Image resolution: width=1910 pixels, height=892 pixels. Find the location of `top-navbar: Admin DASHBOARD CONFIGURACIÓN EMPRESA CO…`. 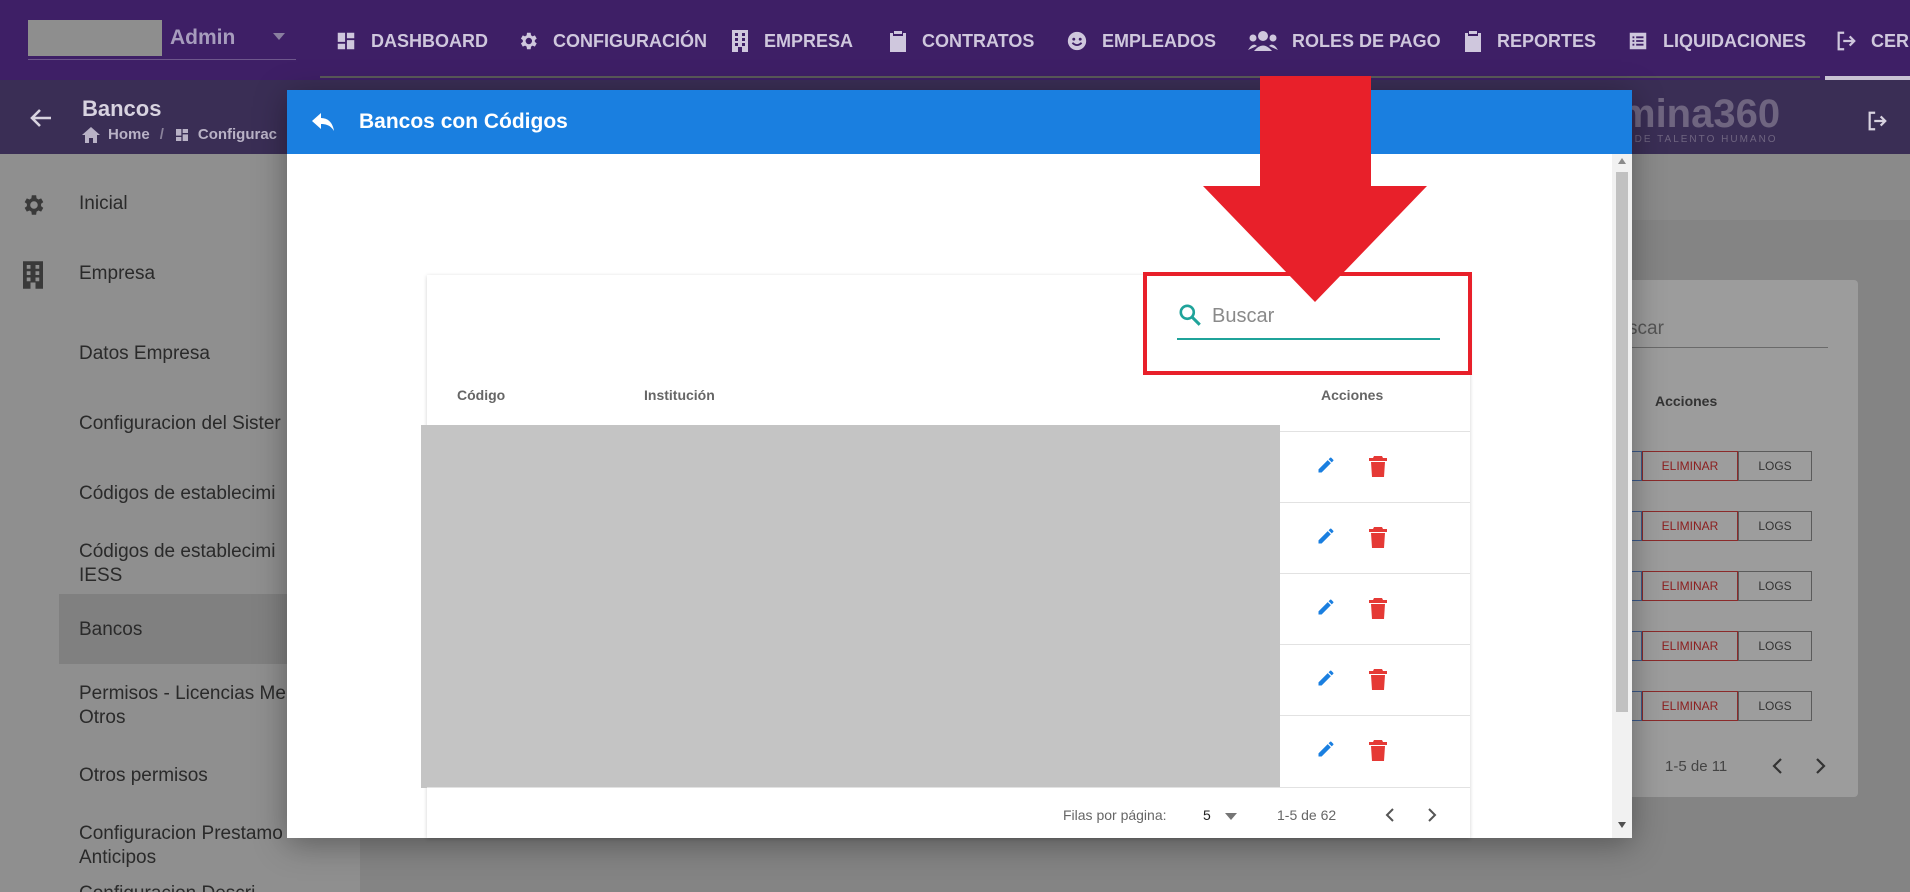

top-navbar: Admin DASHBOARD CONFIGURACIÓN EMPRESA CO… is located at coordinates (955, 40).